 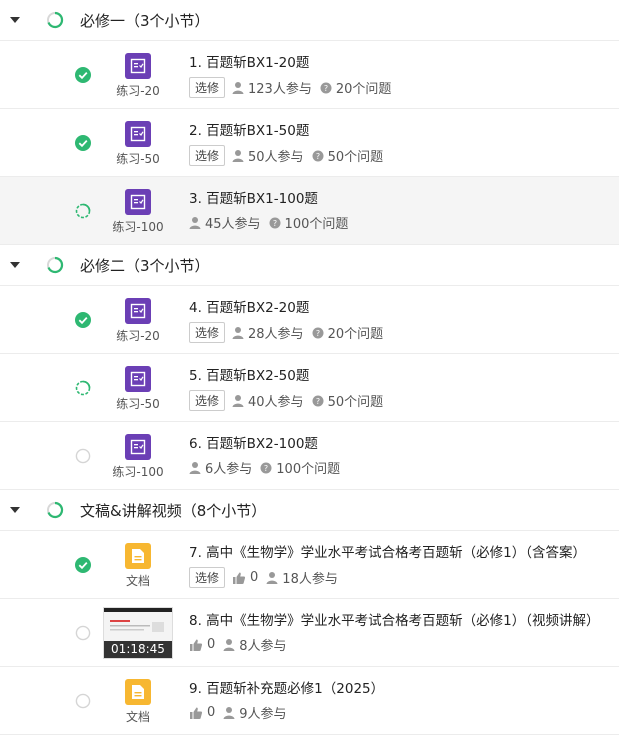 I want to click on section-title: 必修一（3个小节）, so click(x=145, y=20).